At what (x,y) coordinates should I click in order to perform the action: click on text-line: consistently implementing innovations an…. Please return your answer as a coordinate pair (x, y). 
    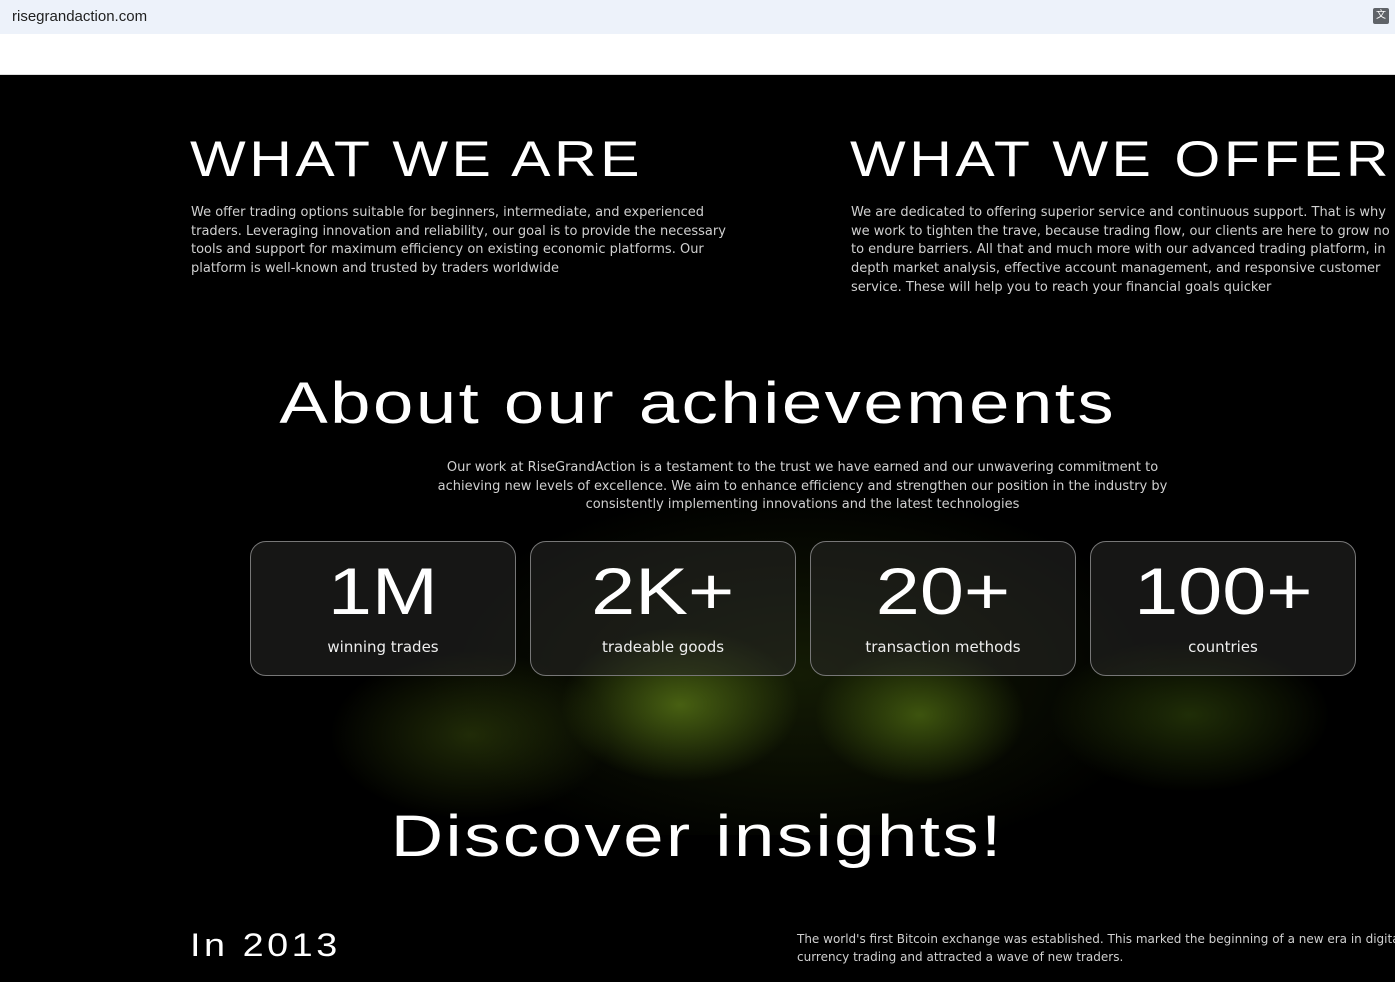
    Looking at the image, I should click on (802, 505).